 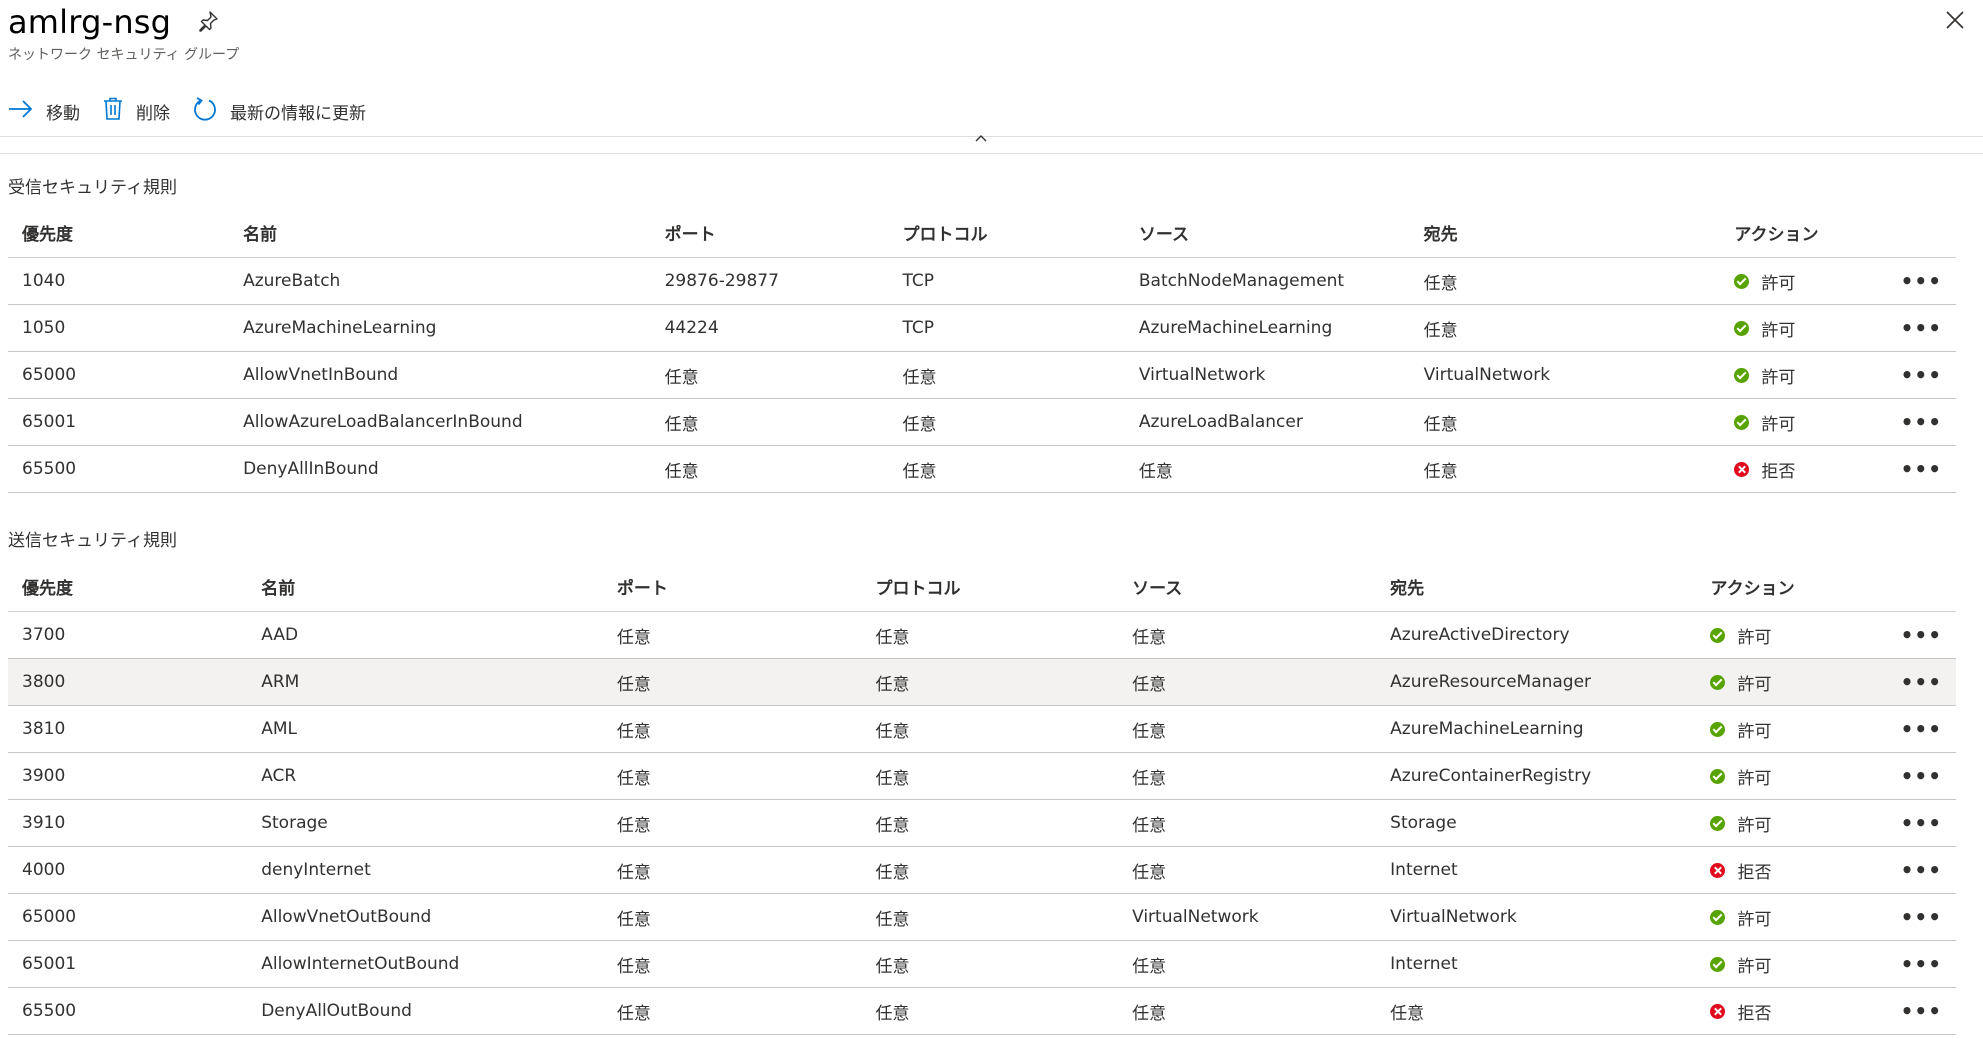 I want to click on pin-icon, so click(x=208, y=23).